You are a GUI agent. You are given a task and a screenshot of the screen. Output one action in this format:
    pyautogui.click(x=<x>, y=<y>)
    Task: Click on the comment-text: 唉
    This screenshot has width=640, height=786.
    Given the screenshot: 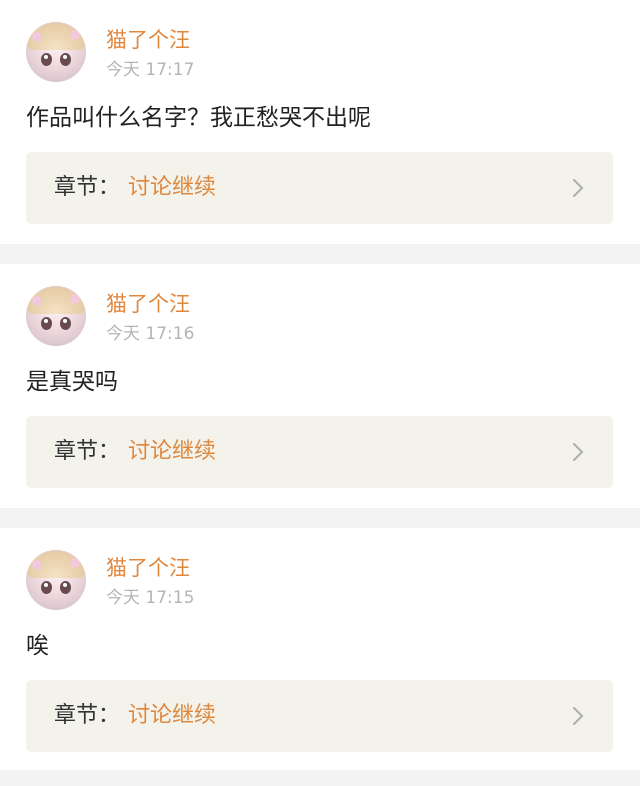 What is the action you would take?
    pyautogui.click(x=37, y=646)
    